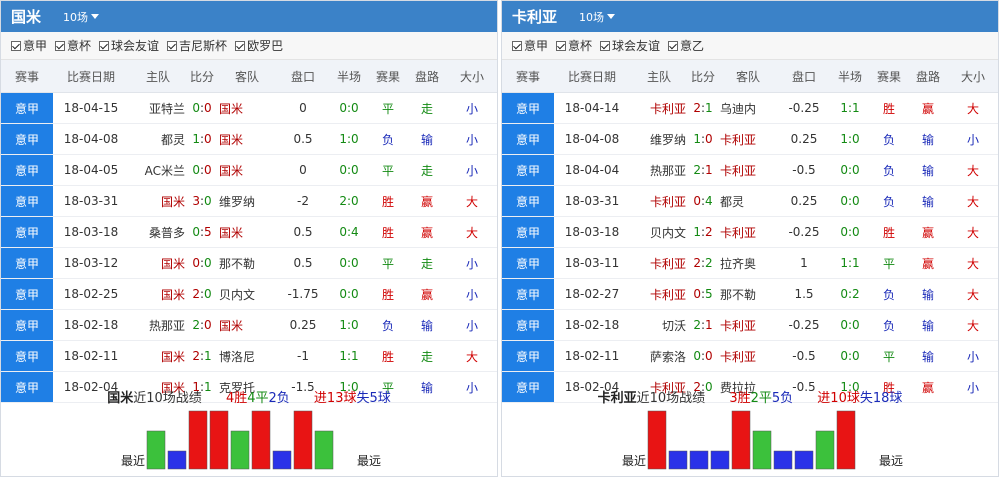  I want to click on score-cell: 1:0, so click(703, 139).